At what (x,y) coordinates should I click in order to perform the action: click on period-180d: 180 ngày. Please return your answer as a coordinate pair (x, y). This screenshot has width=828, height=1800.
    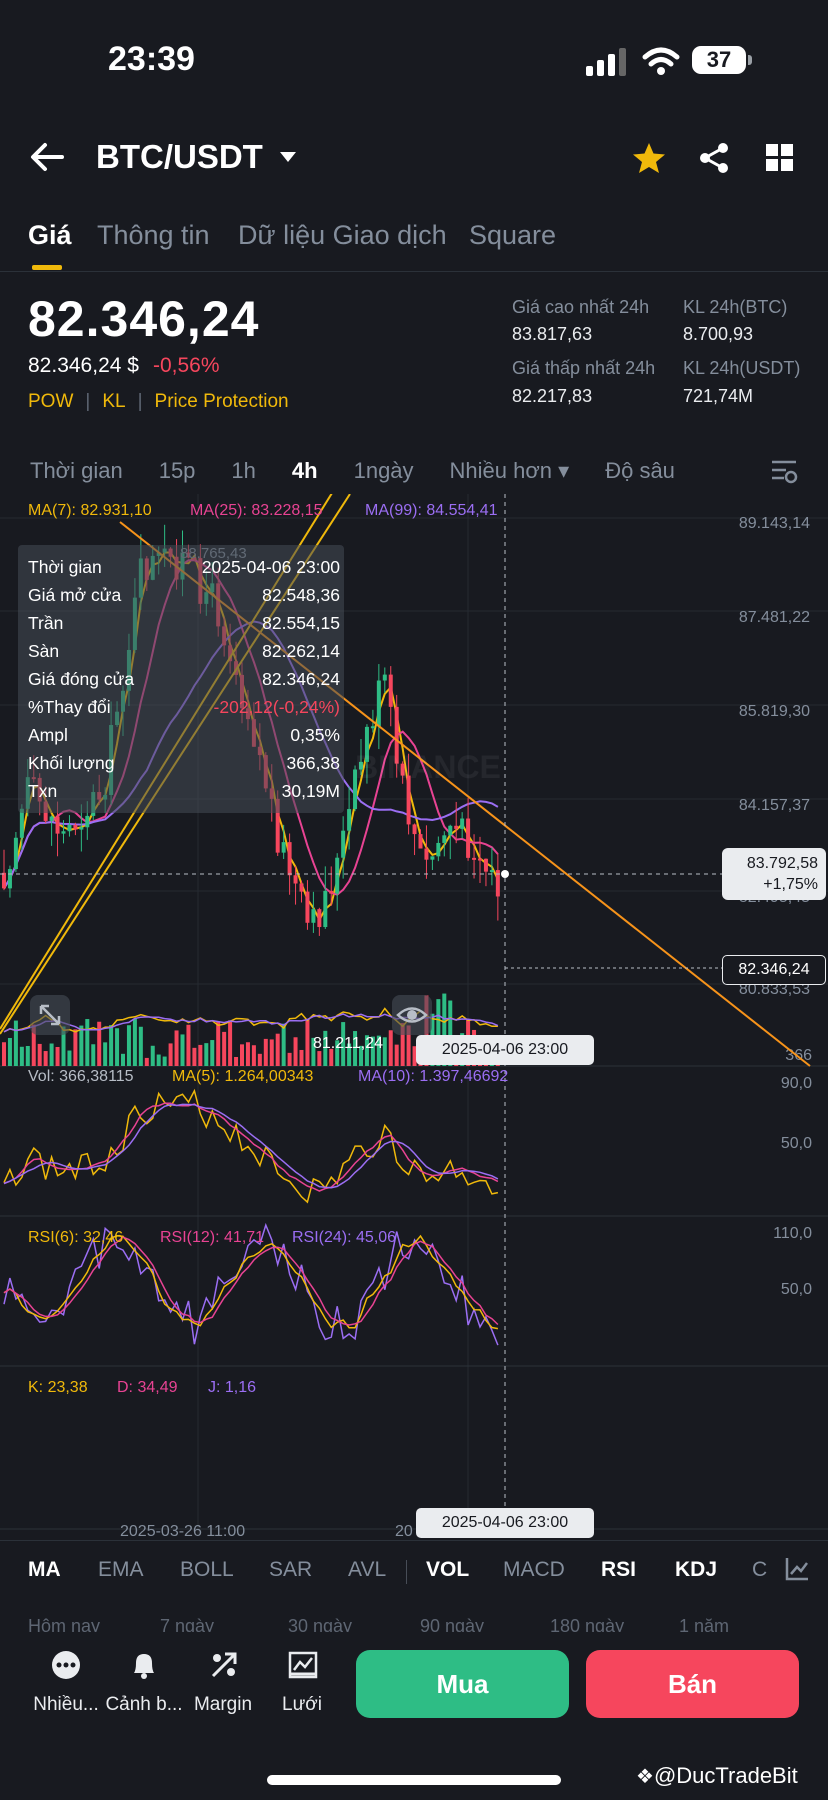
    Looking at the image, I should click on (587, 1624).